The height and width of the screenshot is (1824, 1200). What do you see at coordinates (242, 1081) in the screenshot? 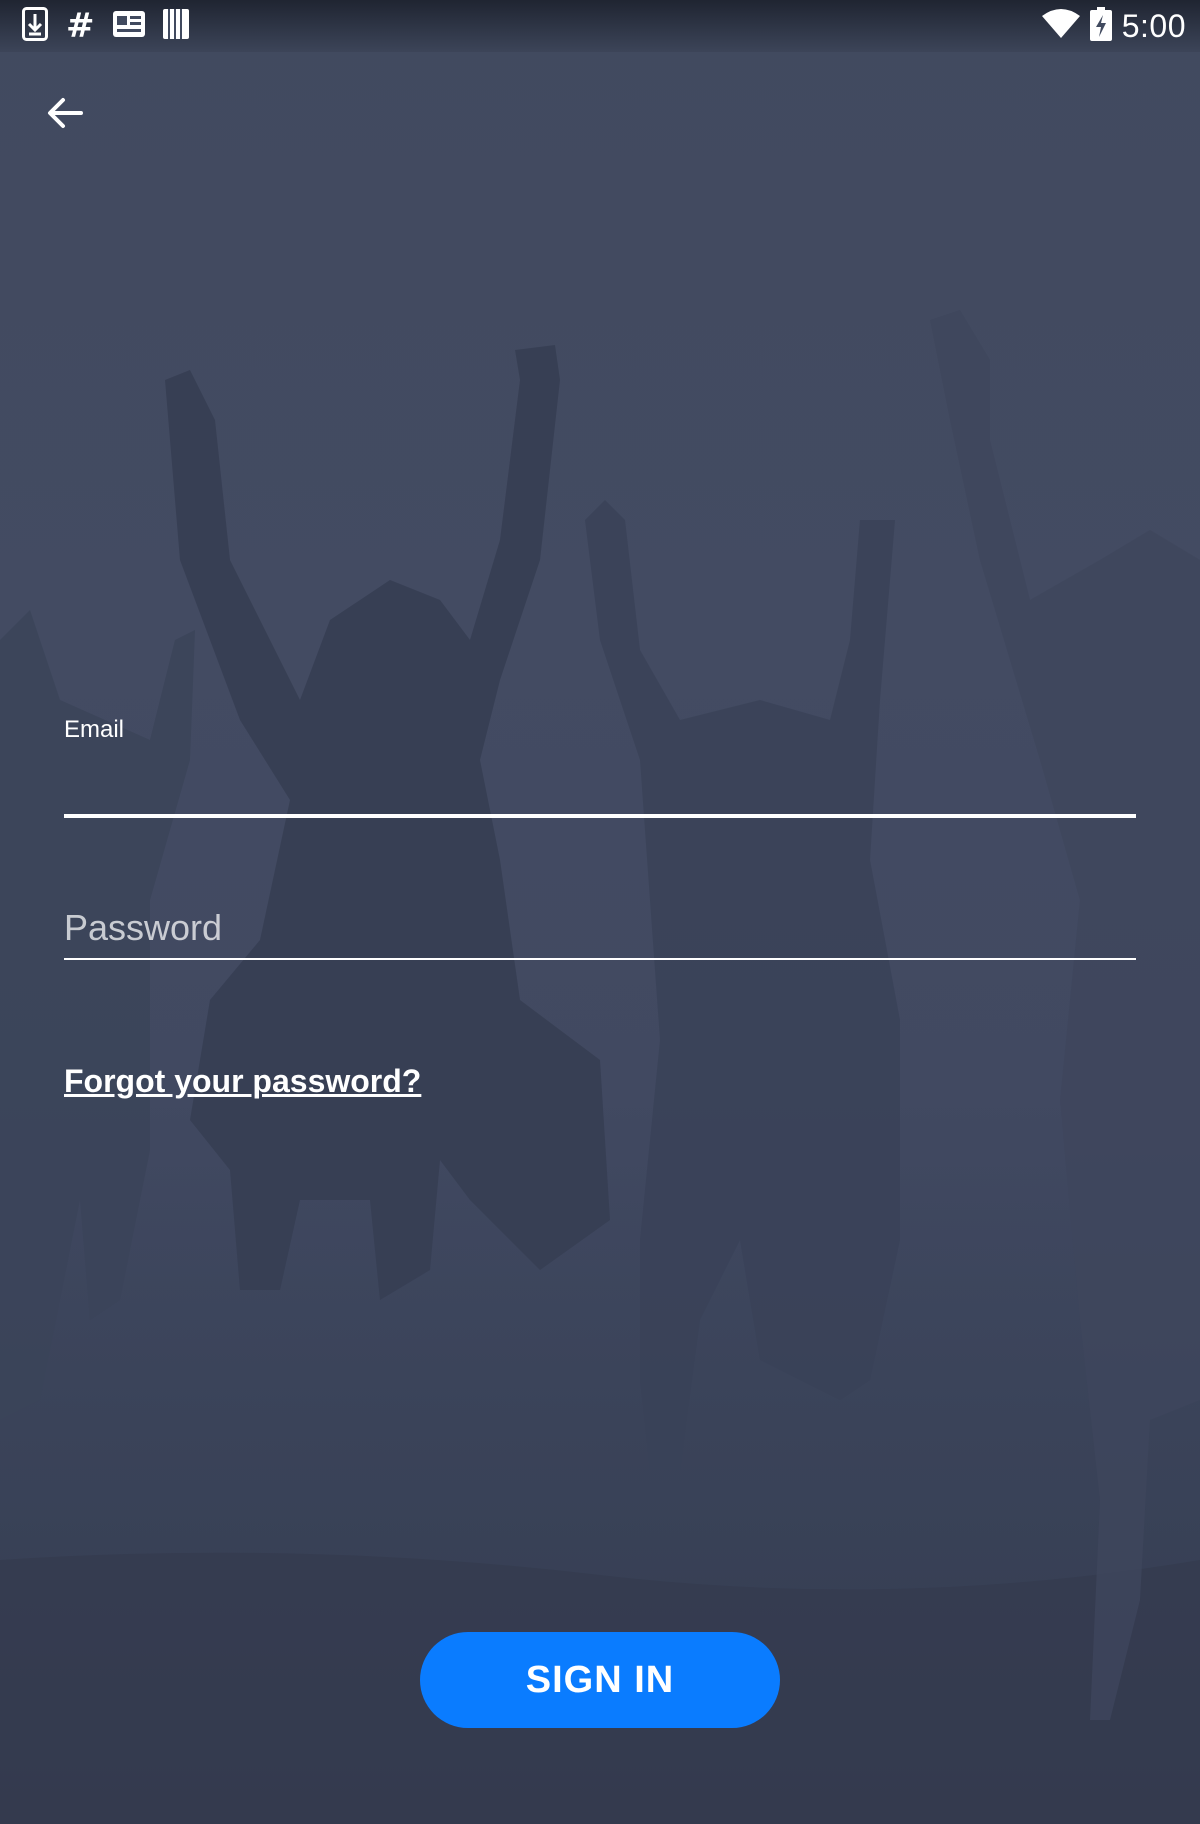
I see `forgot-password-link: Forgot your password?` at bounding box center [242, 1081].